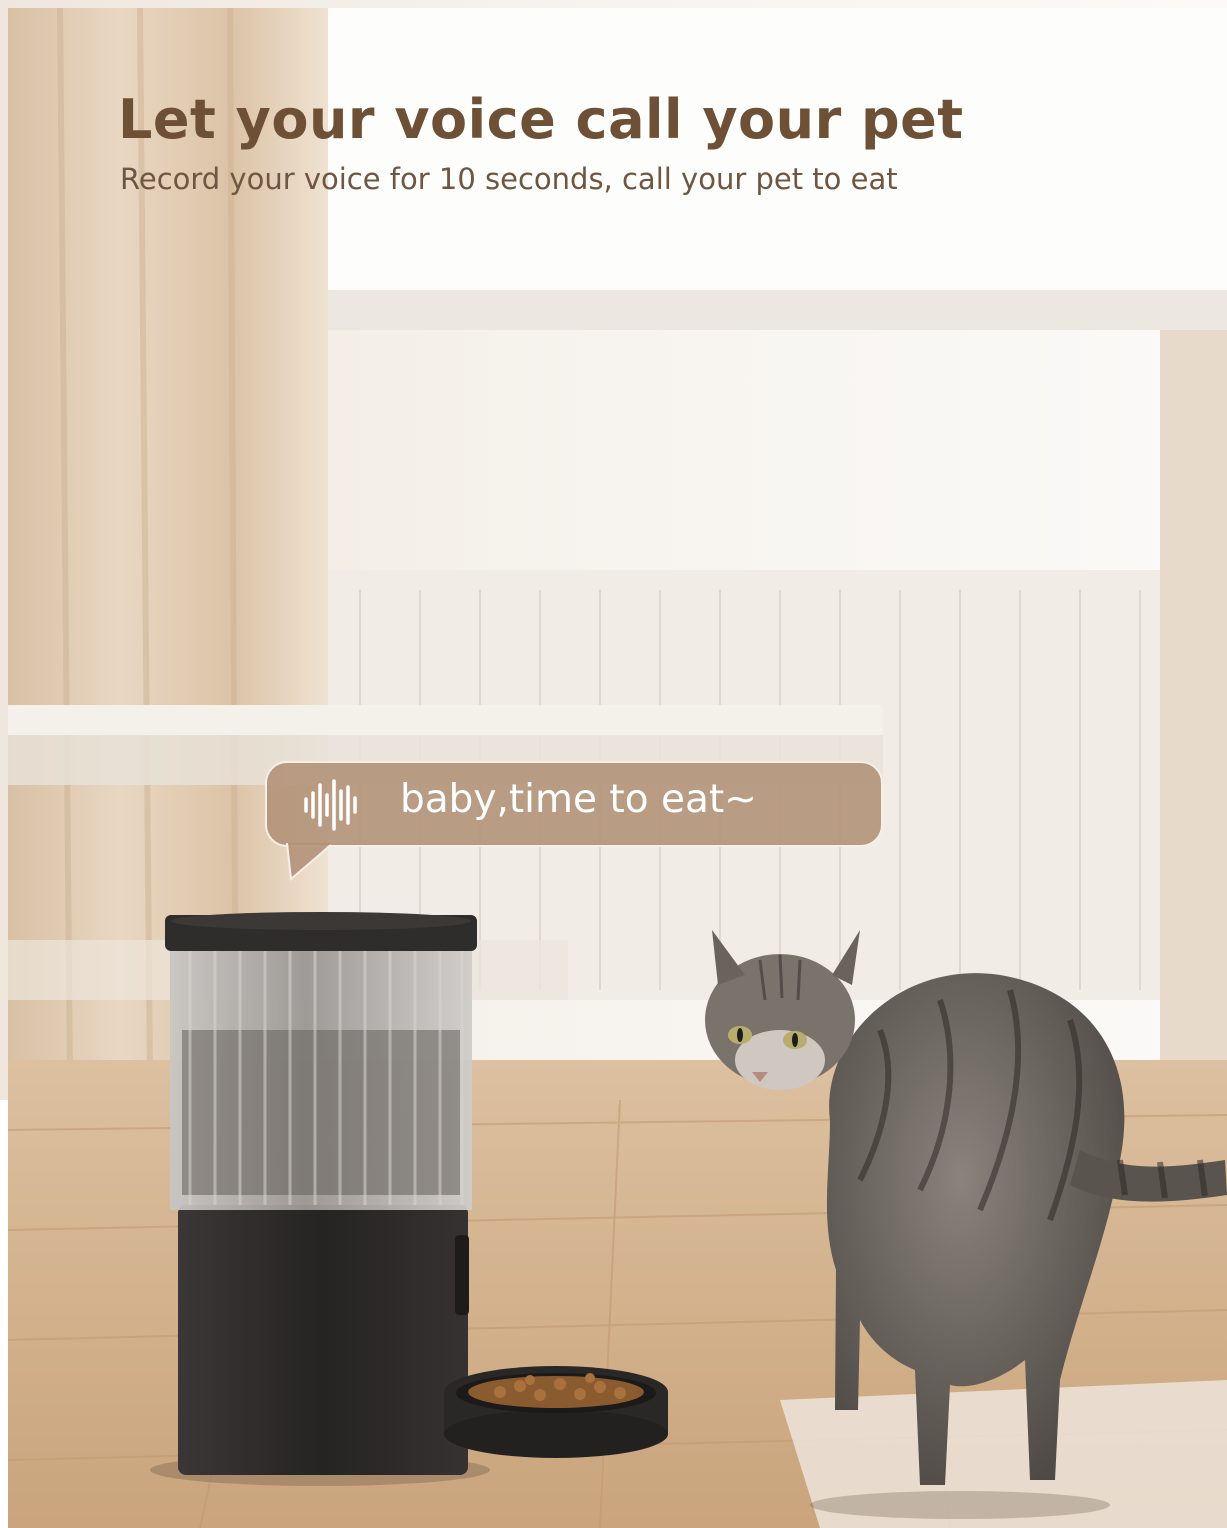  Describe the element at coordinates (578, 799) in the screenshot. I see `speech-bubble-text: baby,time to eat~` at that location.